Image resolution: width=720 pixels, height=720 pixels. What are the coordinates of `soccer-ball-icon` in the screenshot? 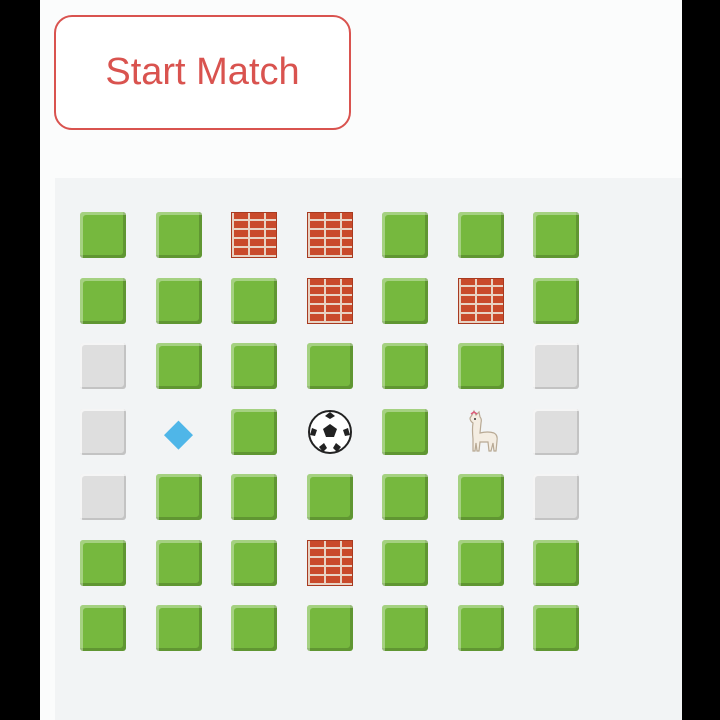 It's located at (329, 431).